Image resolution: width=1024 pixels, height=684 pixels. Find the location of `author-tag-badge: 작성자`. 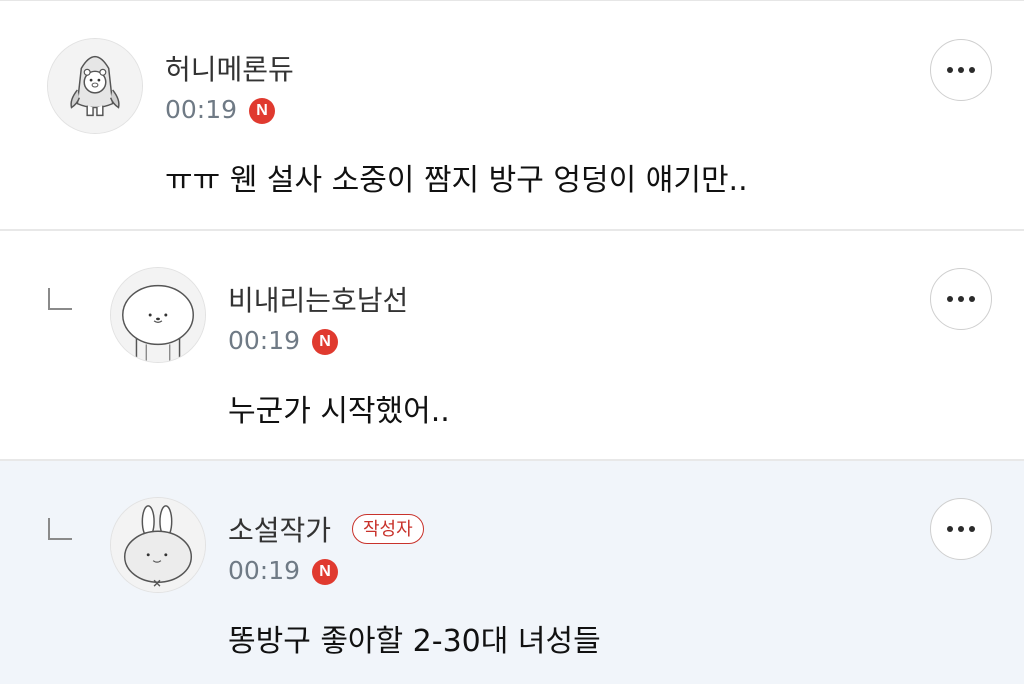

author-tag-badge: 작성자 is located at coordinates (388, 529).